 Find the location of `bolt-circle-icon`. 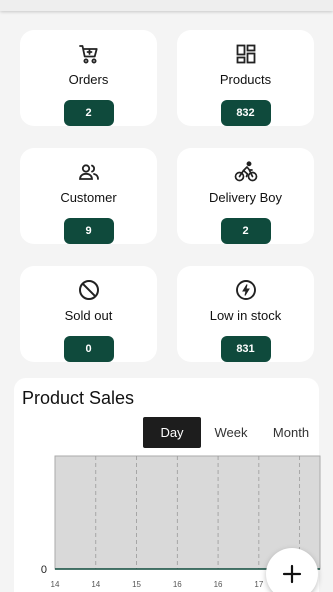

bolt-circle-icon is located at coordinates (246, 290).